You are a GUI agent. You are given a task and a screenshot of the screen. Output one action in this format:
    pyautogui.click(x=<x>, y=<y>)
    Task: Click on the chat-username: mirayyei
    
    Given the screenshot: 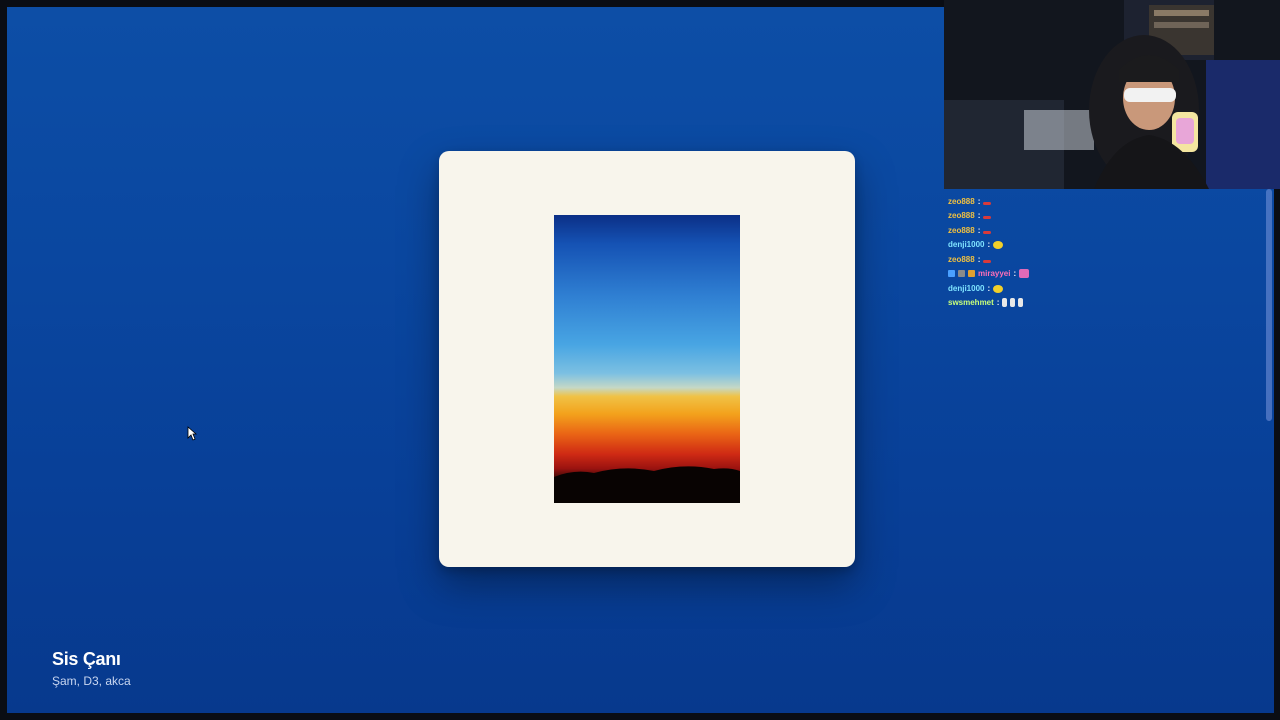 What is the action you would take?
    pyautogui.click(x=994, y=273)
    